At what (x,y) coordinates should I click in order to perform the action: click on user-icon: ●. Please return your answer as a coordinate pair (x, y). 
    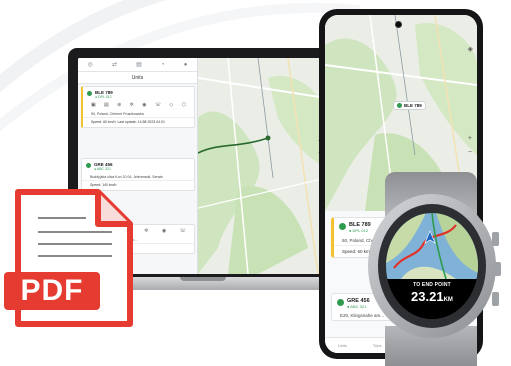
    Looking at the image, I should click on (186, 65).